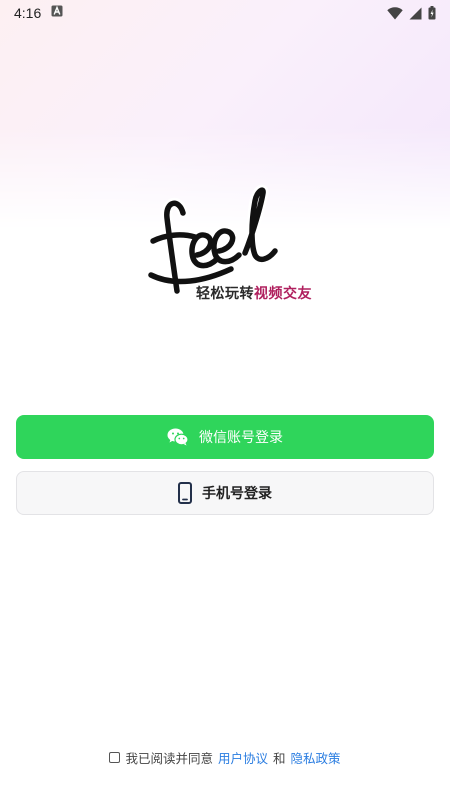  I want to click on privacy-policy-link: 隐私政策, so click(316, 757).